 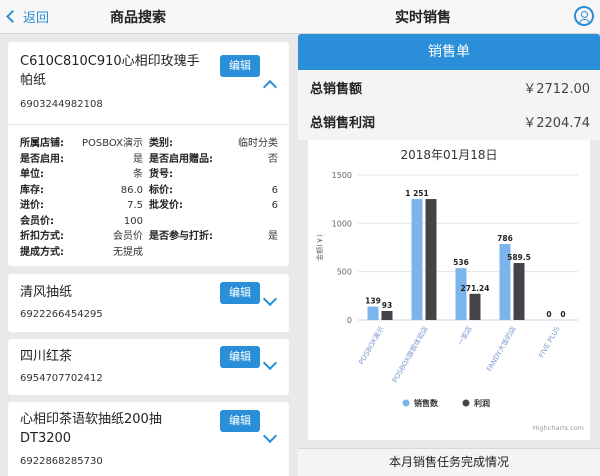 I want to click on monthly-task-section: 本月销售任务完成情况, so click(x=449, y=462).